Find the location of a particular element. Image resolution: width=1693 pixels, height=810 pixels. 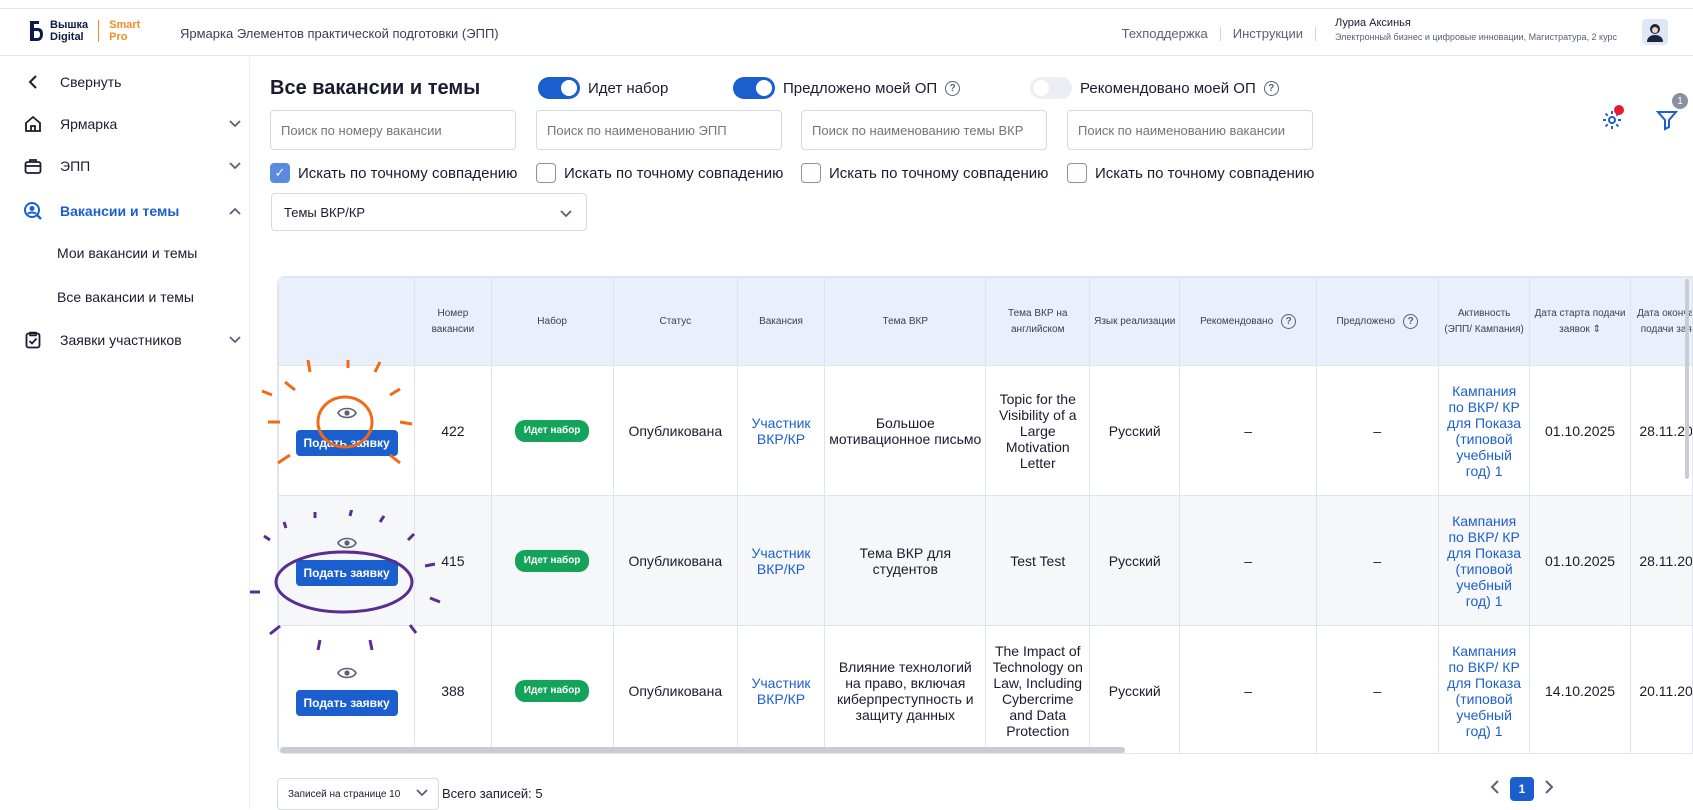

horizontal-scrollbar is located at coordinates (702, 750).